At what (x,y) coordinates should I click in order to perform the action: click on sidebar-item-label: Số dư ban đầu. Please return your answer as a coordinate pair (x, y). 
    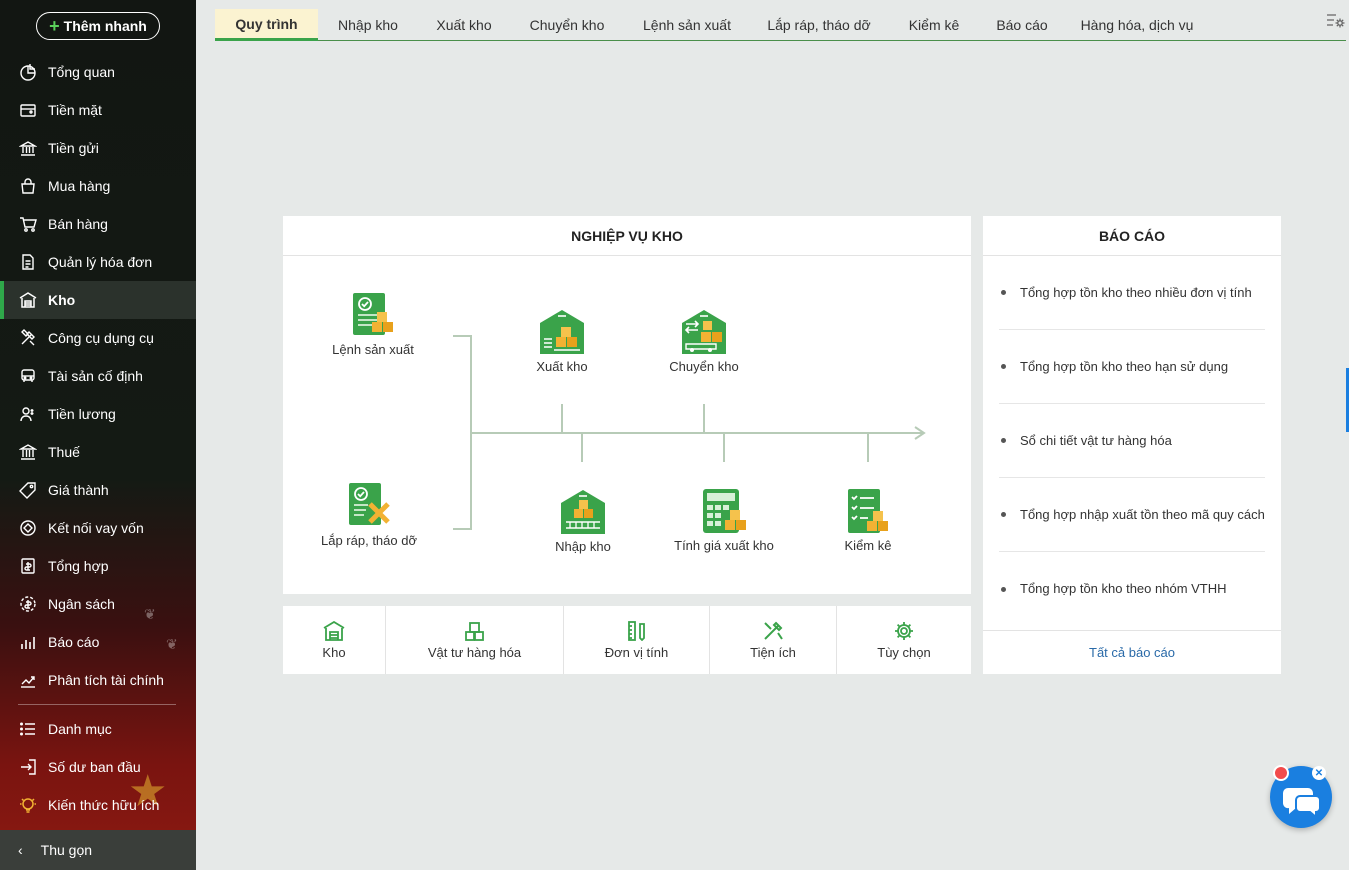
    Looking at the image, I should click on (94, 767).